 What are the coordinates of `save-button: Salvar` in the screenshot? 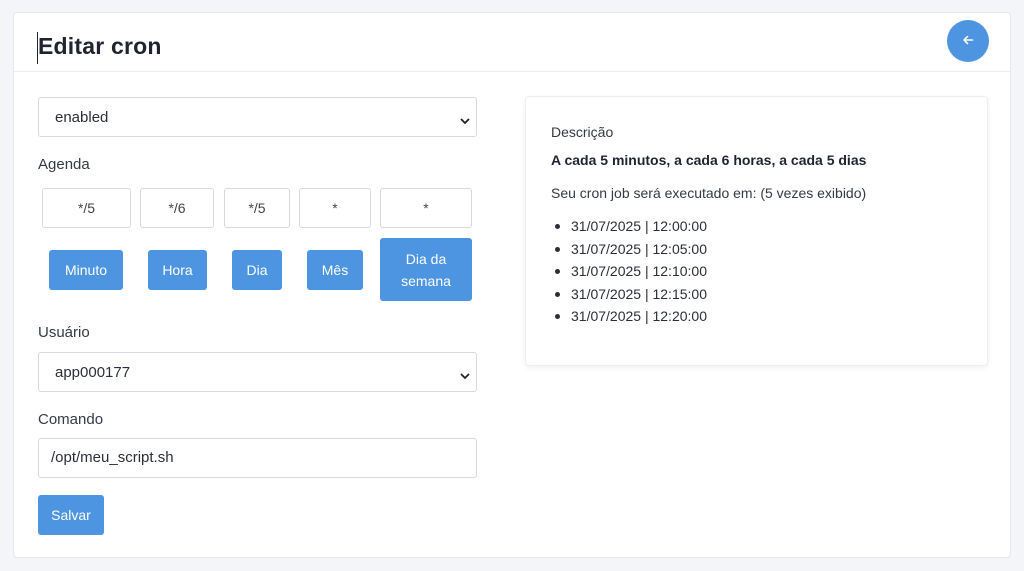 It's located at (71, 515).